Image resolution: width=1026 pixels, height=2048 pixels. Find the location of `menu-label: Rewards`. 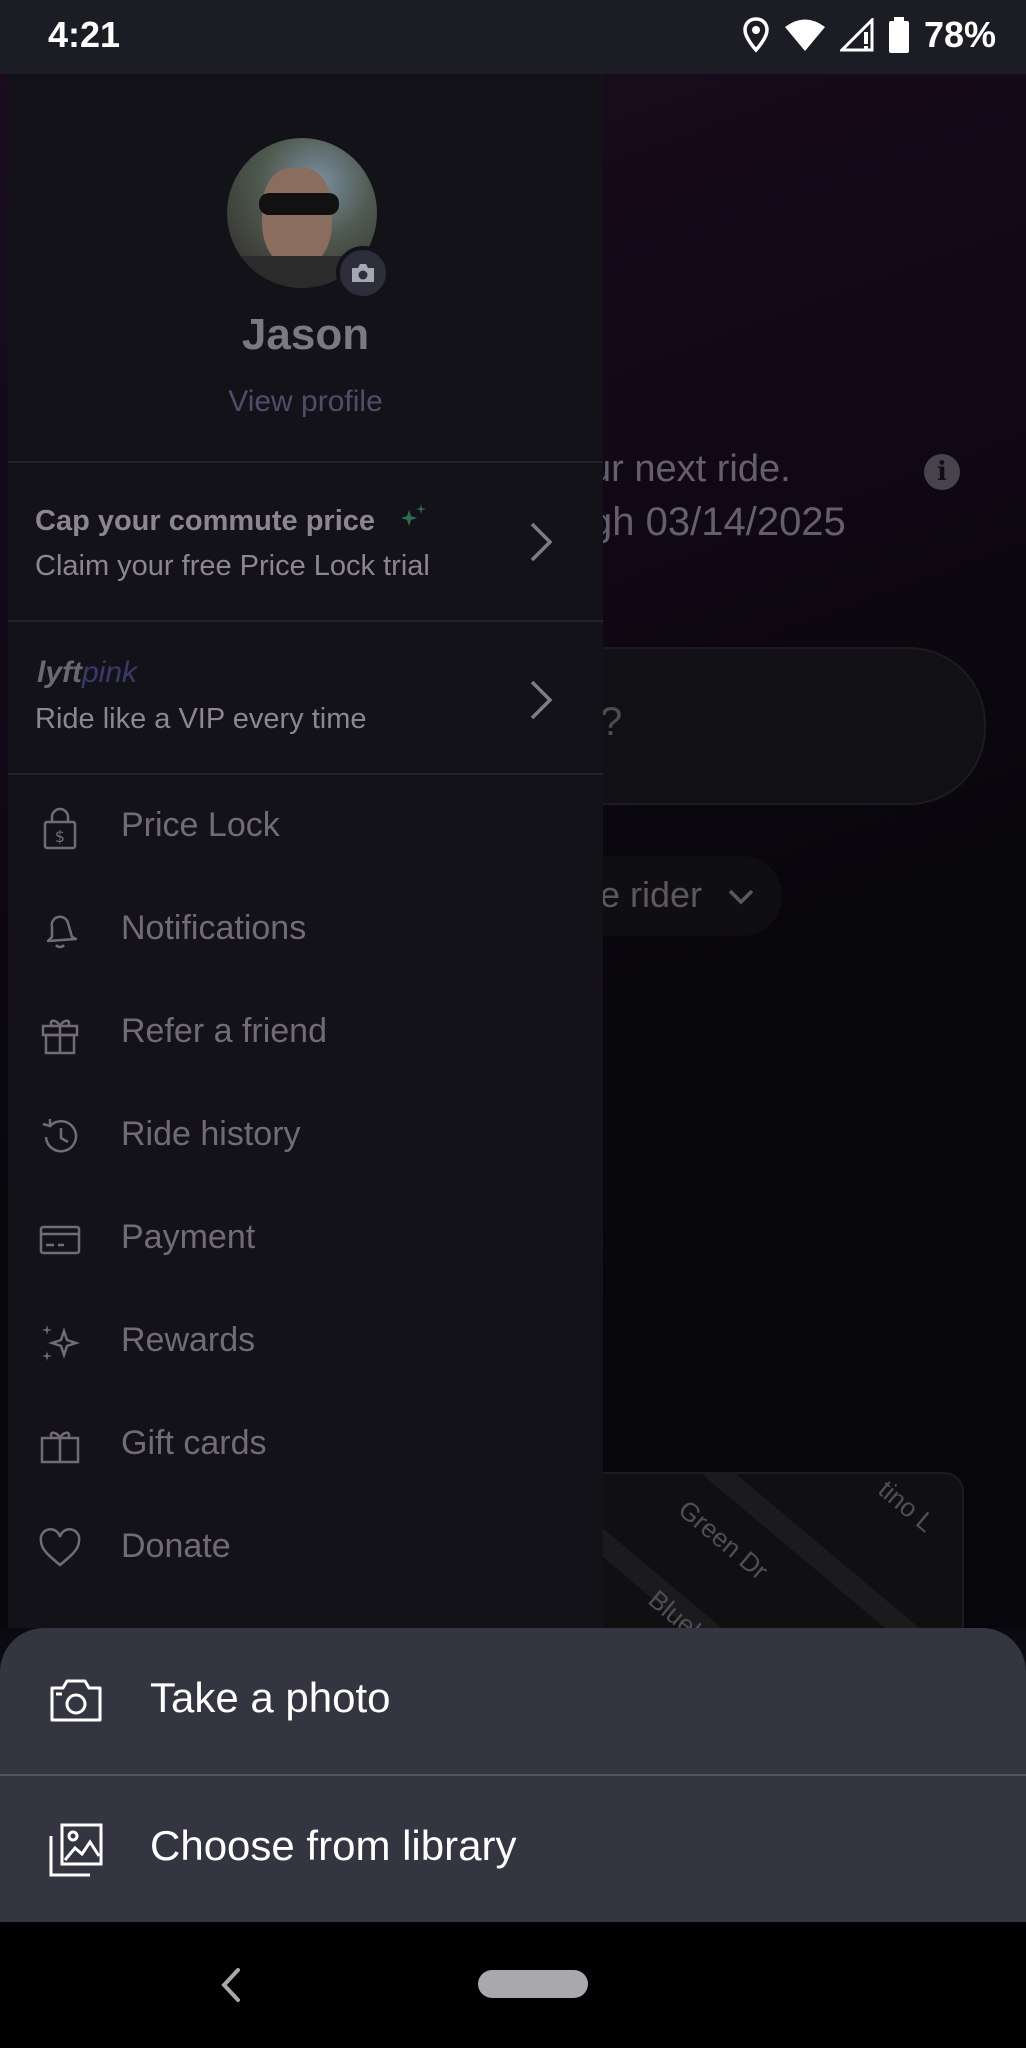

menu-label: Rewards is located at coordinates (188, 1340).